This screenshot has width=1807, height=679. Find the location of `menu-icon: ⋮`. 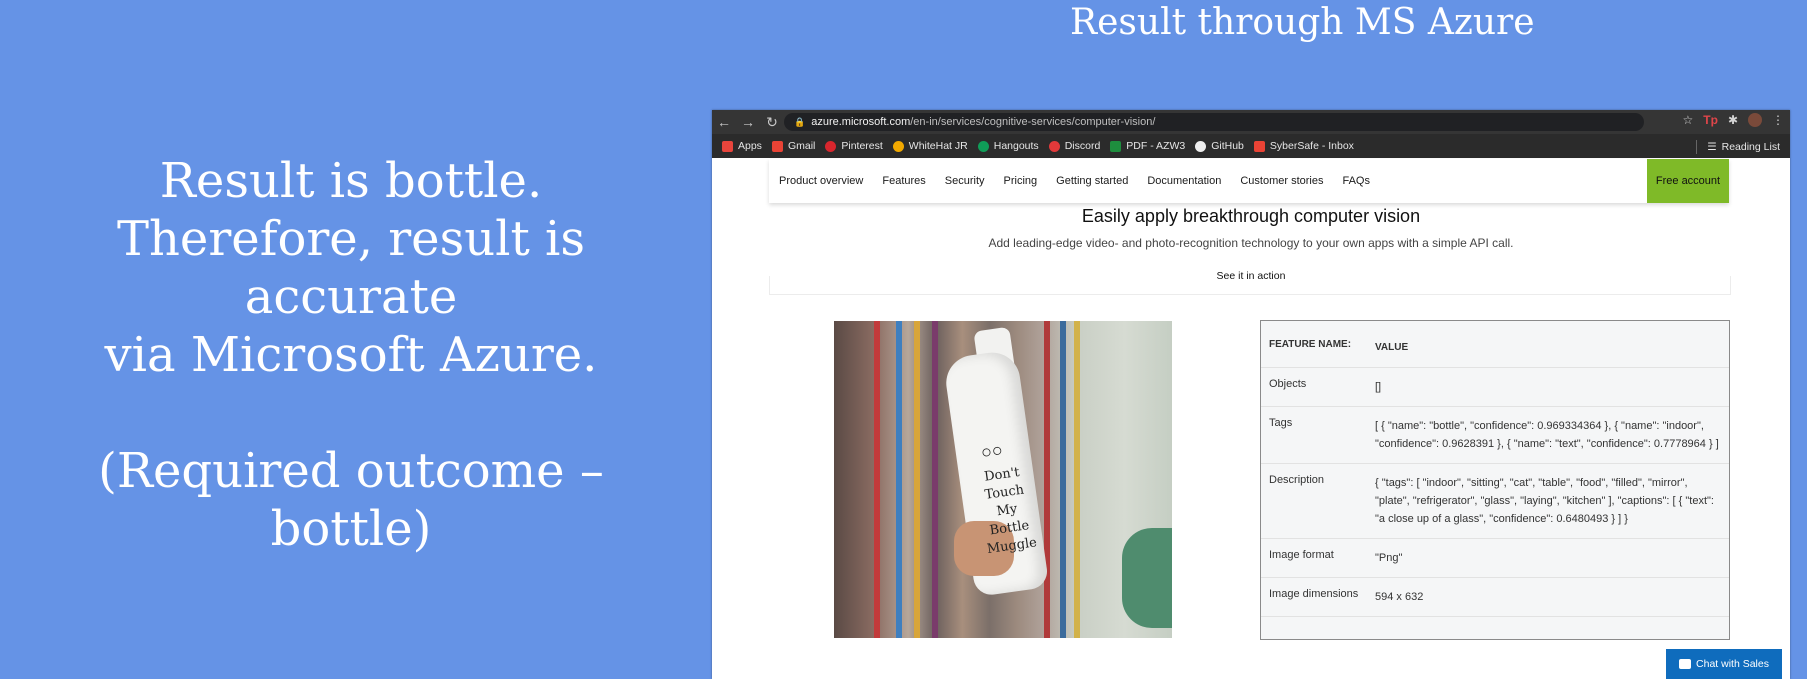

menu-icon: ⋮ is located at coordinates (1778, 120).